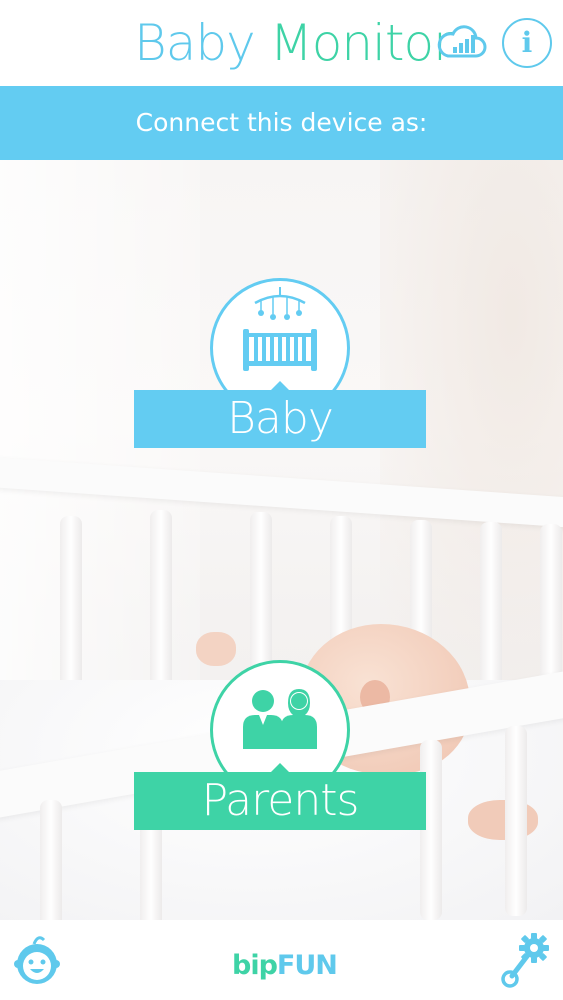 This screenshot has height=1000, width=563. I want to click on settings-gear-icon, so click(525, 960).